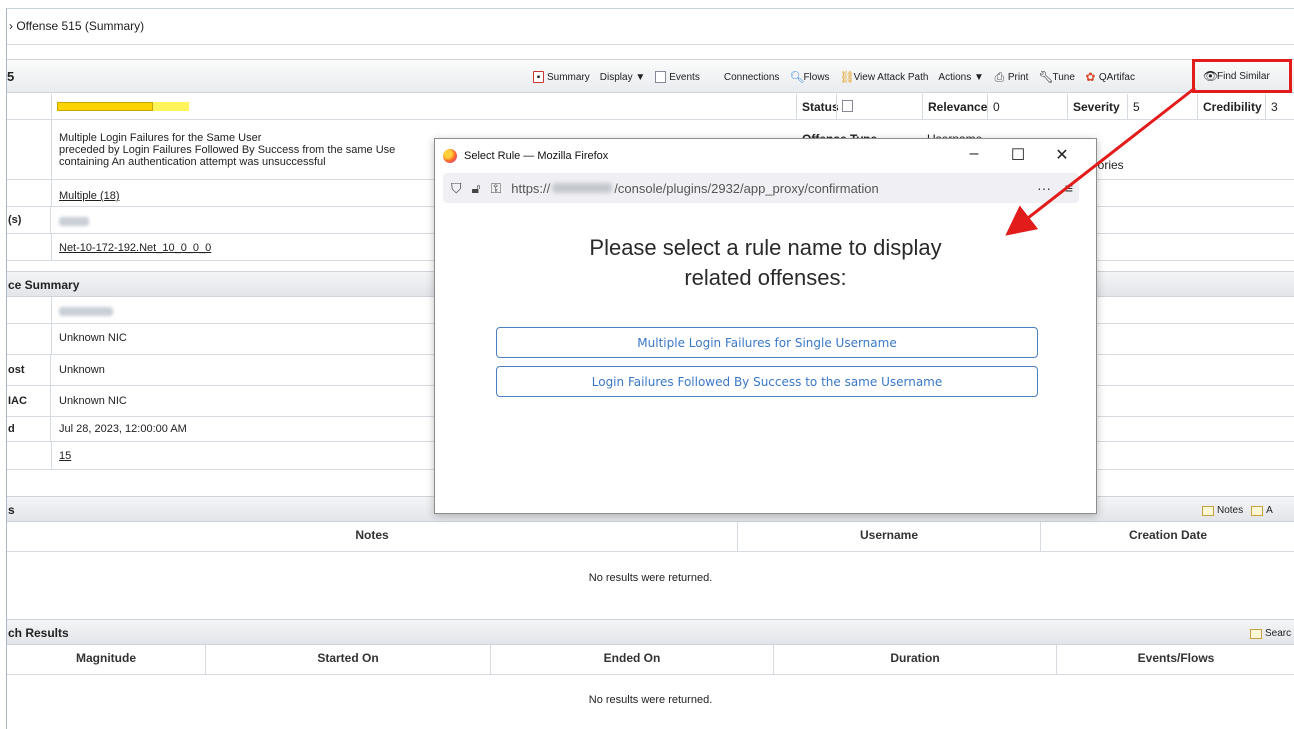 The height and width of the screenshot is (729, 1294). What do you see at coordinates (496, 187) in the screenshot?
I see `permissions-icon: ⚿` at bounding box center [496, 187].